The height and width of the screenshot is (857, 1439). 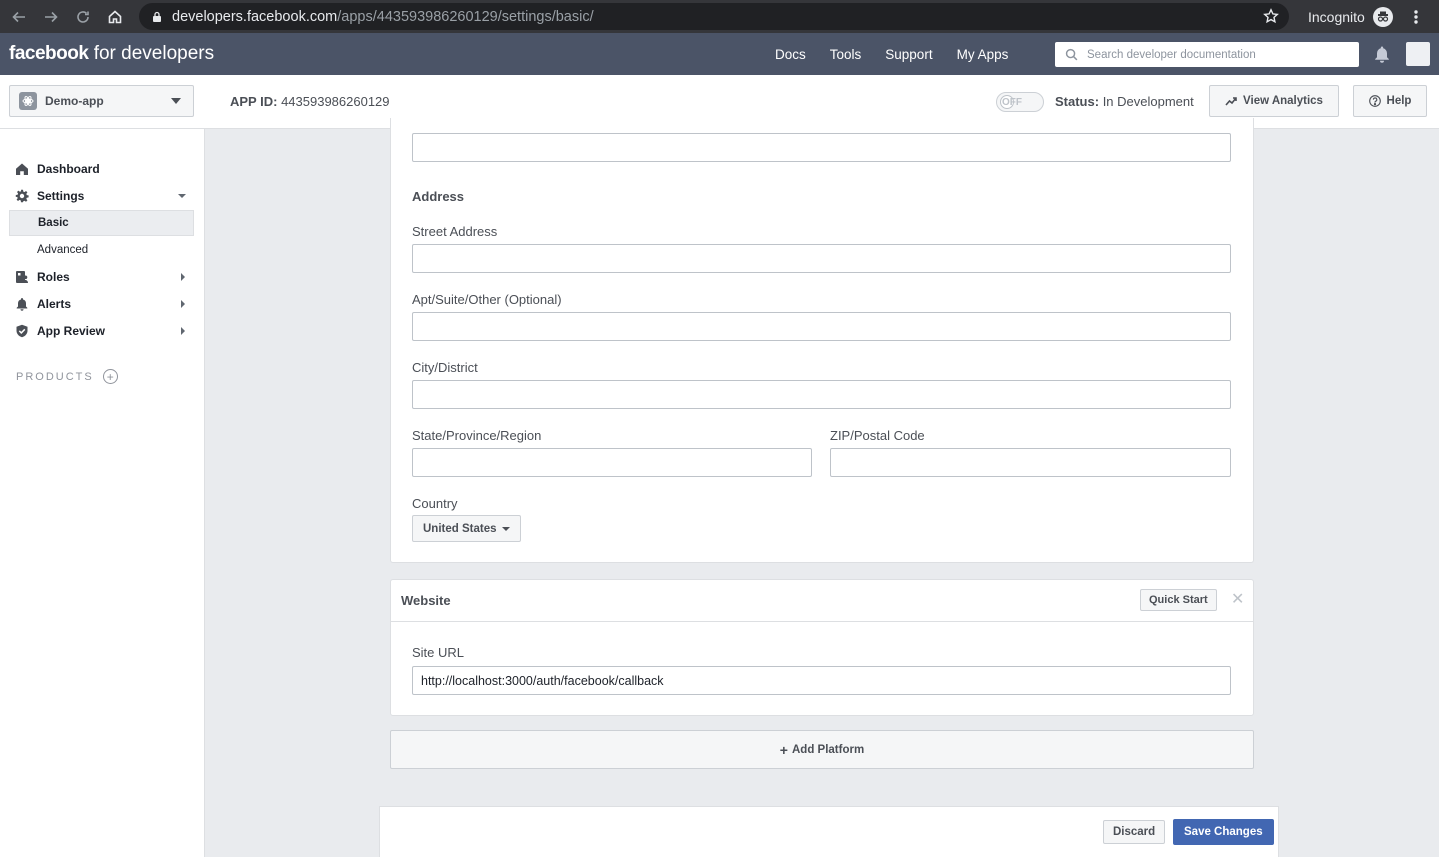 I want to click on app-selector: Demo-app, so click(x=101, y=101).